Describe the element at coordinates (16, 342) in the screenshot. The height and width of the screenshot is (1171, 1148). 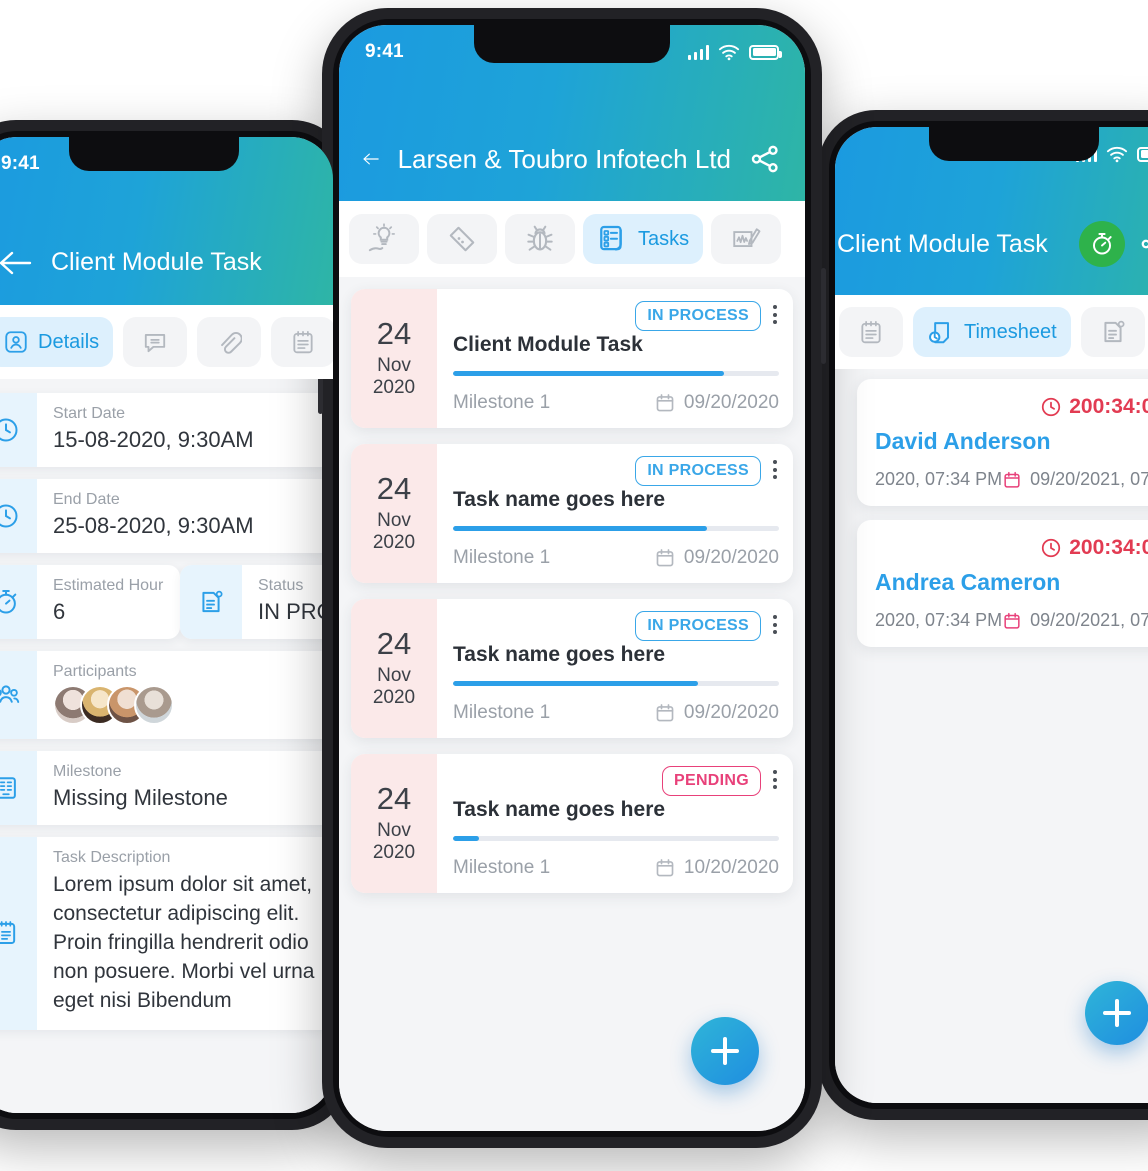
I see `contact-card-icon` at that location.